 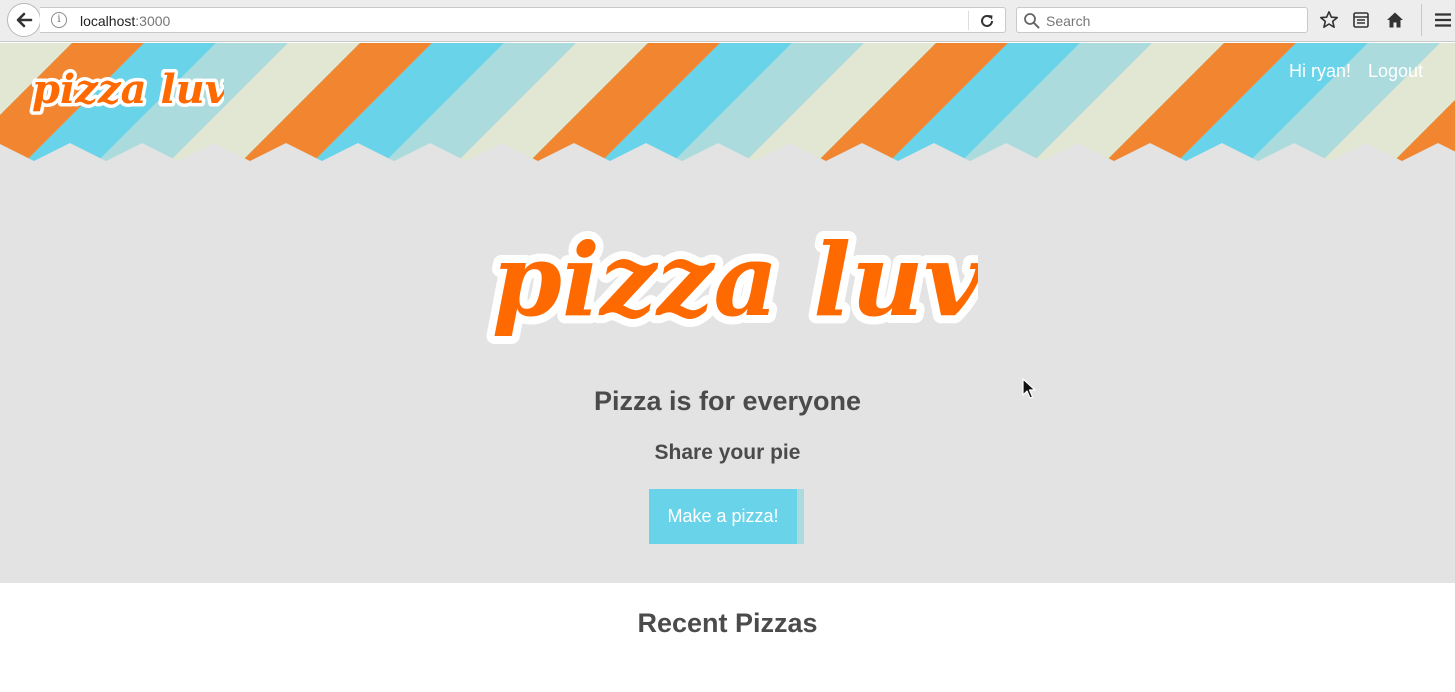 What do you see at coordinates (735, 280) in the screenshot?
I see `hero-logo-text: pizza luvrs` at bounding box center [735, 280].